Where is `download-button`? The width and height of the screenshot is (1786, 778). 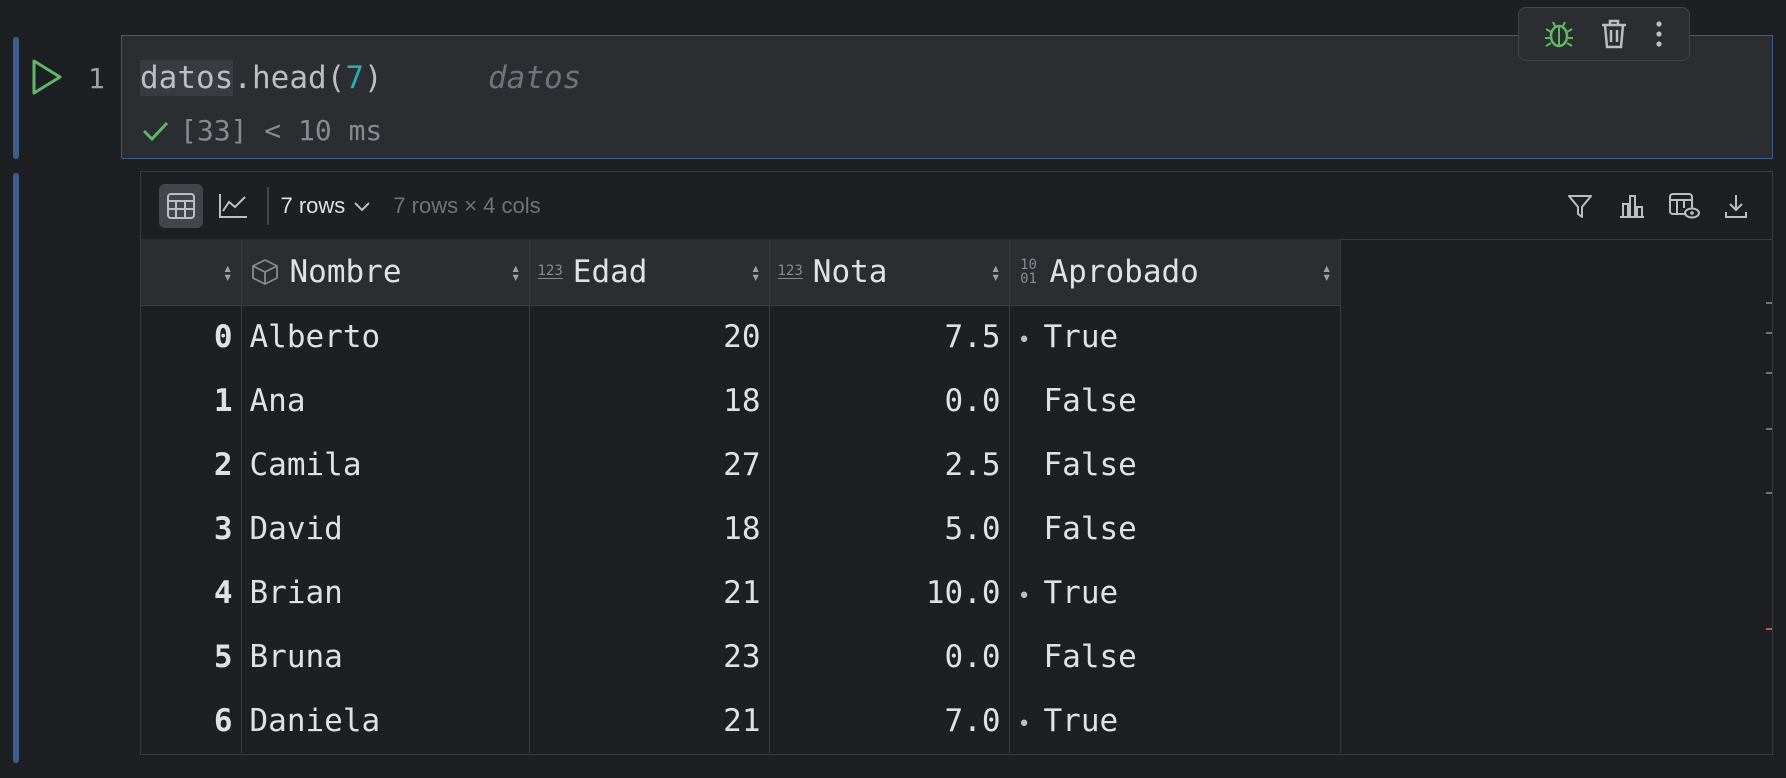 download-button is located at coordinates (1736, 206).